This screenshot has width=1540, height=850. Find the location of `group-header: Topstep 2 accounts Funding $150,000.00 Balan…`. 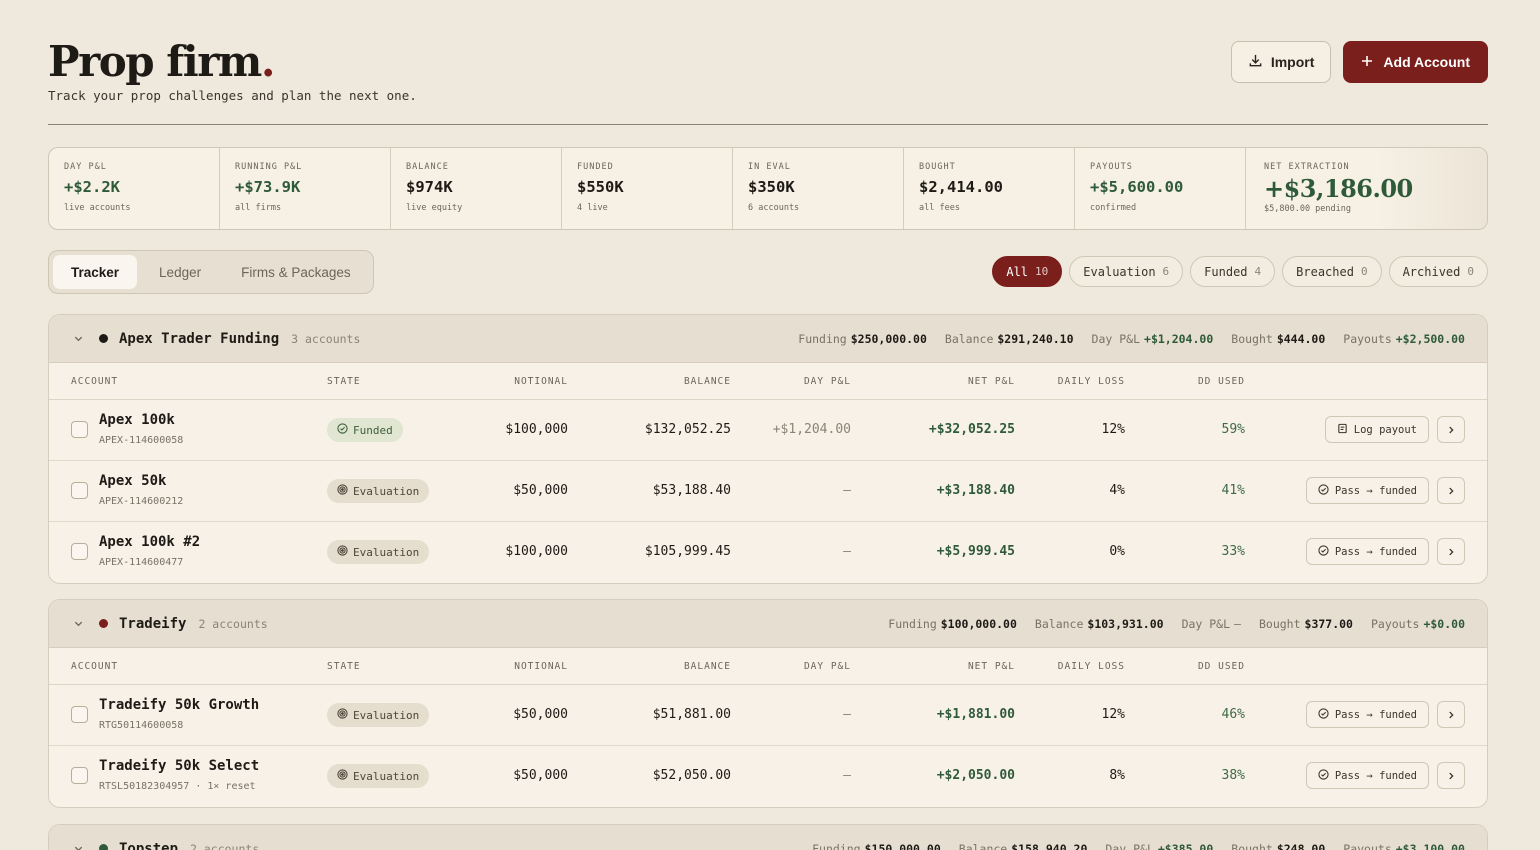

group-header: Topstep 2 accounts Funding $150,000.00 Balan… is located at coordinates (768, 837).